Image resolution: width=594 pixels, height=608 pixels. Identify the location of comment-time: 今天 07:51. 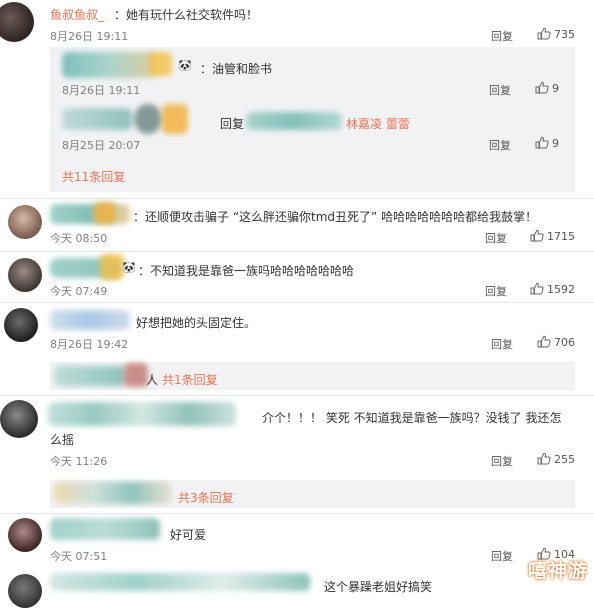
(79, 556).